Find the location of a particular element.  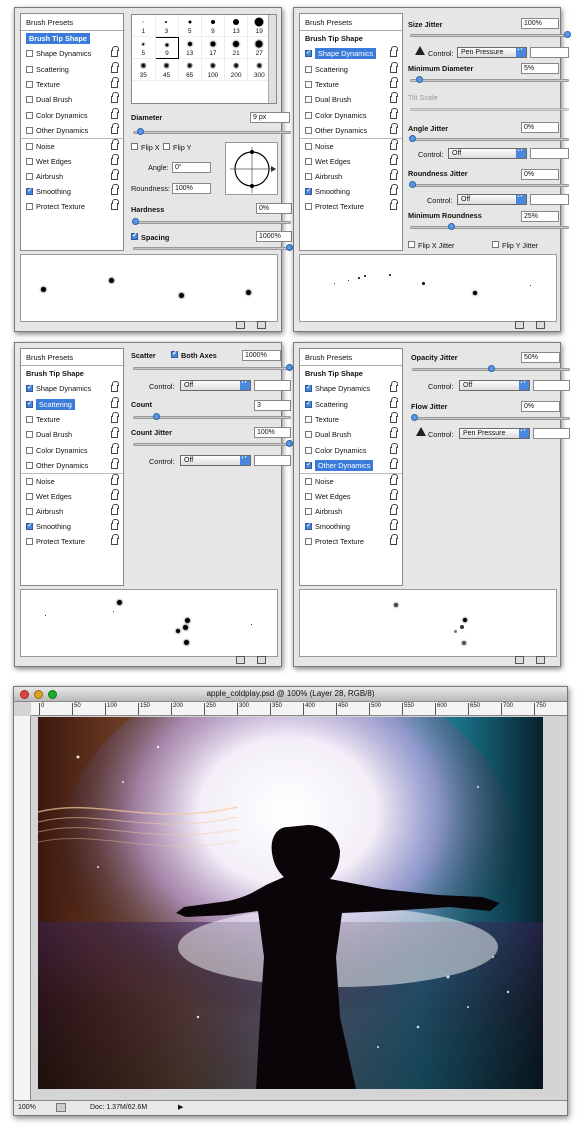

brush-preset: 21 is located at coordinates (236, 48).